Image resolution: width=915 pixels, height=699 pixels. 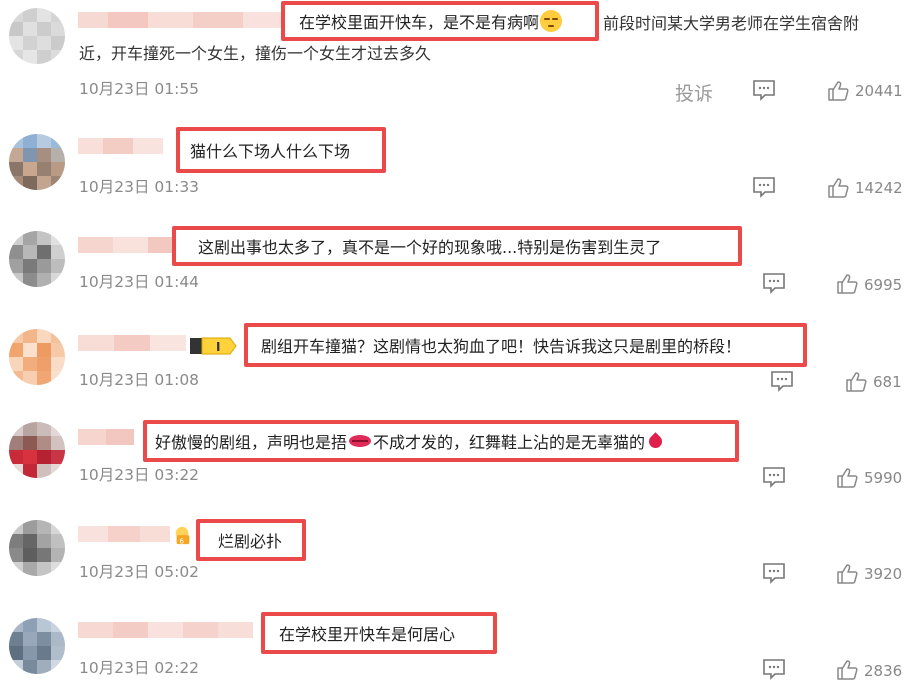 I want to click on comment-text: 在学校里面开快车，是不是有病啊, so click(x=419, y=22).